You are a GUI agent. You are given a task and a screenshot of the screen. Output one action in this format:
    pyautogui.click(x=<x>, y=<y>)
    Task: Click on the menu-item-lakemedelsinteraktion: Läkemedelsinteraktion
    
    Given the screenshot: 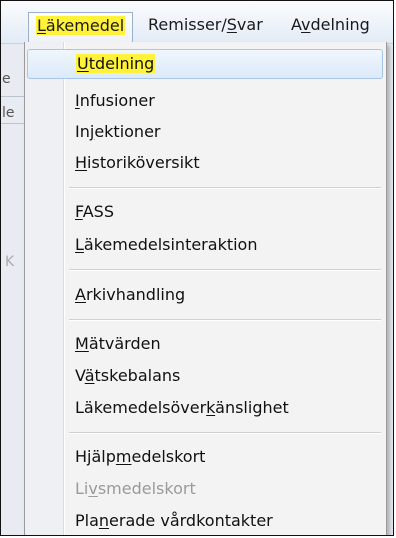 What is the action you would take?
    pyautogui.click(x=205, y=245)
    